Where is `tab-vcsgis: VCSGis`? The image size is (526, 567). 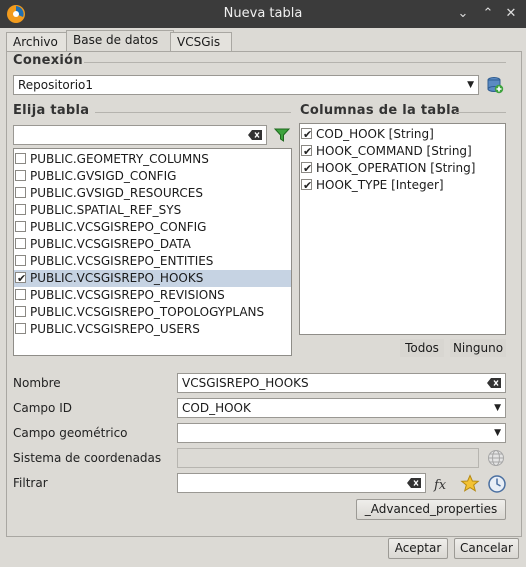
tab-vcsgis: VCSGis is located at coordinates (201, 42).